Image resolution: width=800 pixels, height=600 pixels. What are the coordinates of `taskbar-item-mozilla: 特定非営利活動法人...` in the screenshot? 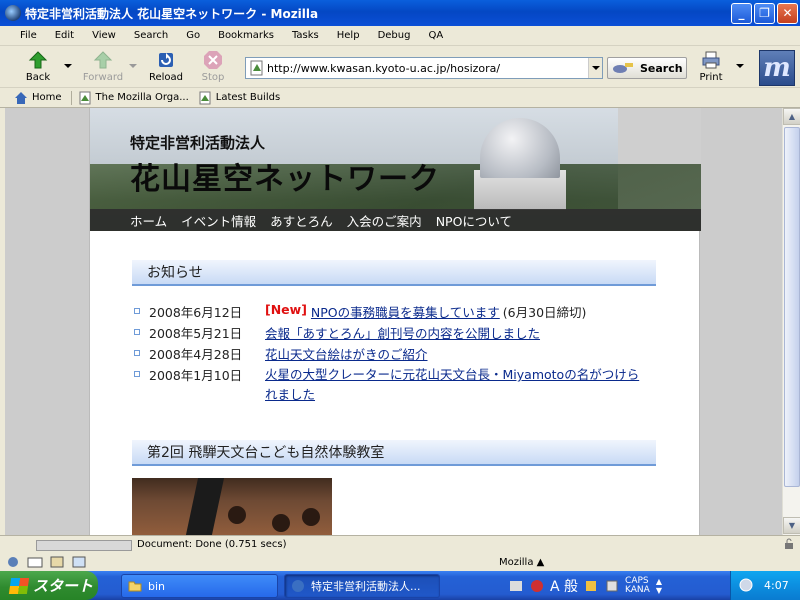 It's located at (362, 586).